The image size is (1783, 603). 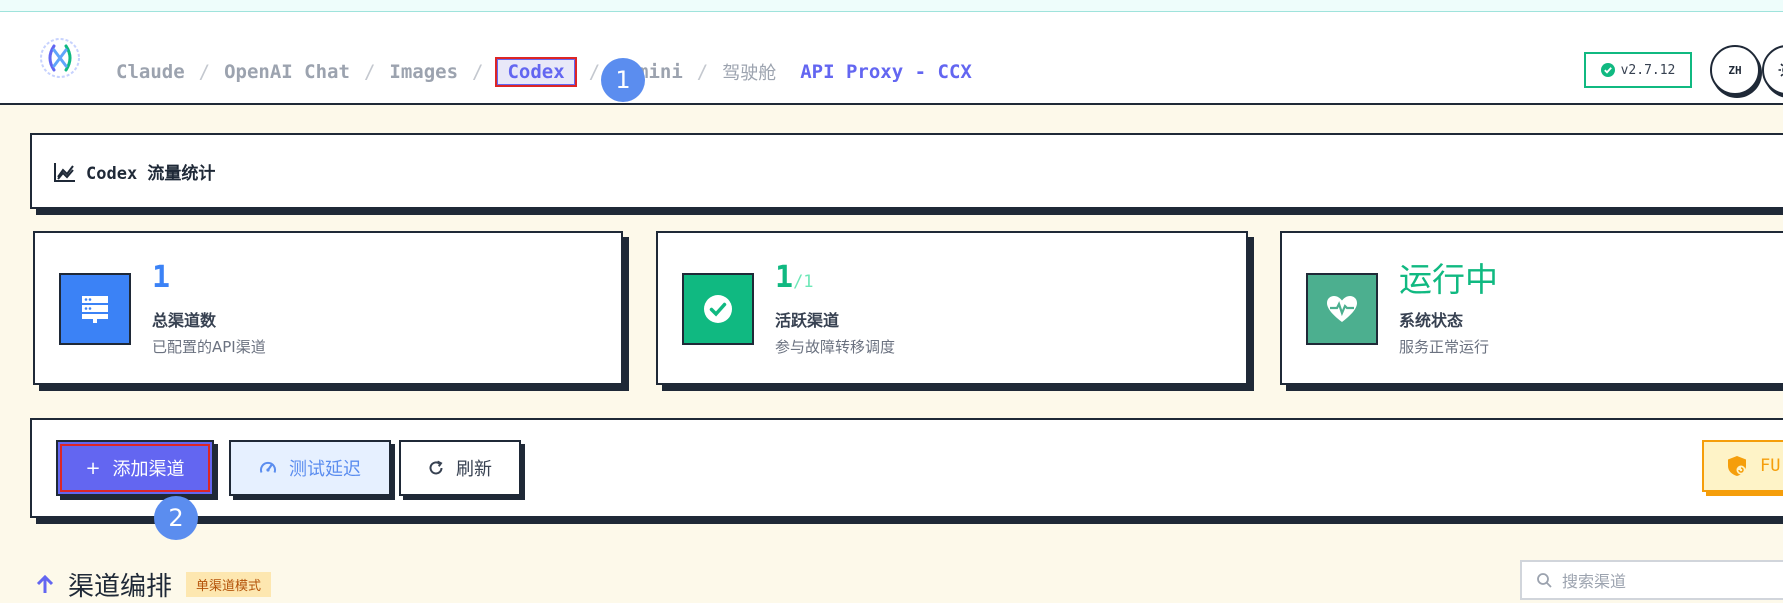 I want to click on refresh-button: 刷新, so click(x=460, y=468).